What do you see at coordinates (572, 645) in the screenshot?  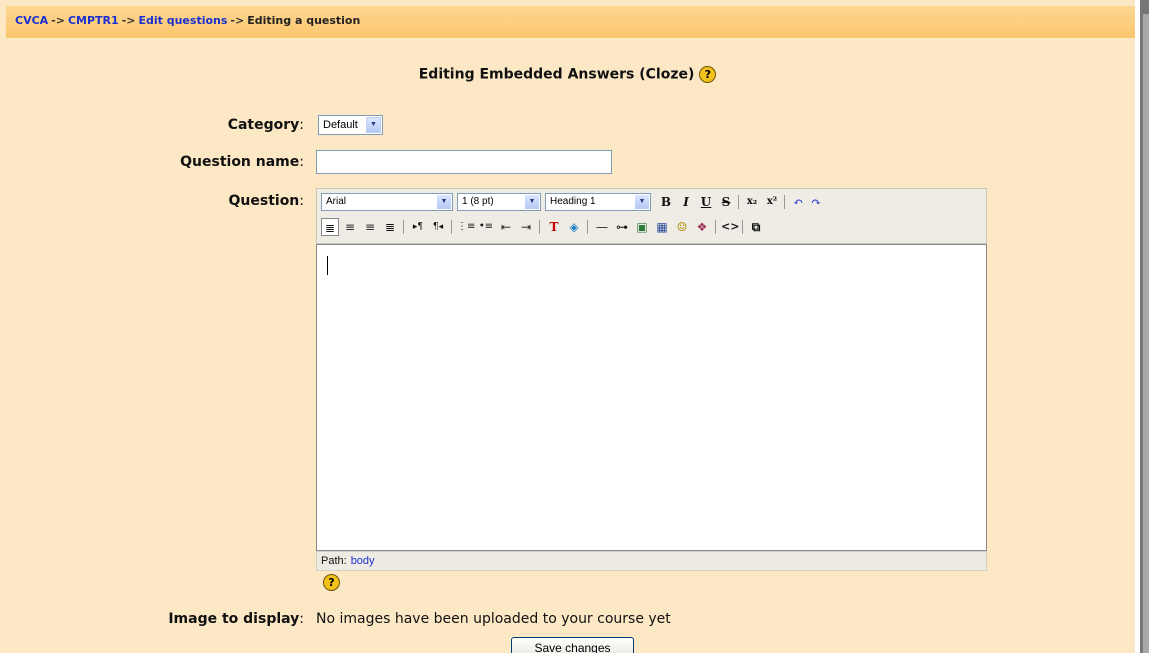 I see `save-changes-button: Save changes` at bounding box center [572, 645].